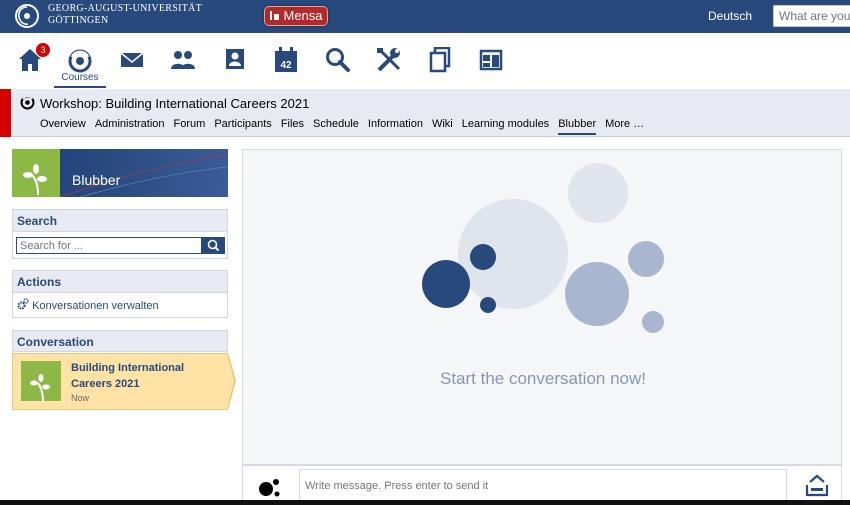 This screenshot has height=505, width=850. What do you see at coordinates (442, 125) in the screenshot?
I see `tab-wiki: Wiki` at bounding box center [442, 125].